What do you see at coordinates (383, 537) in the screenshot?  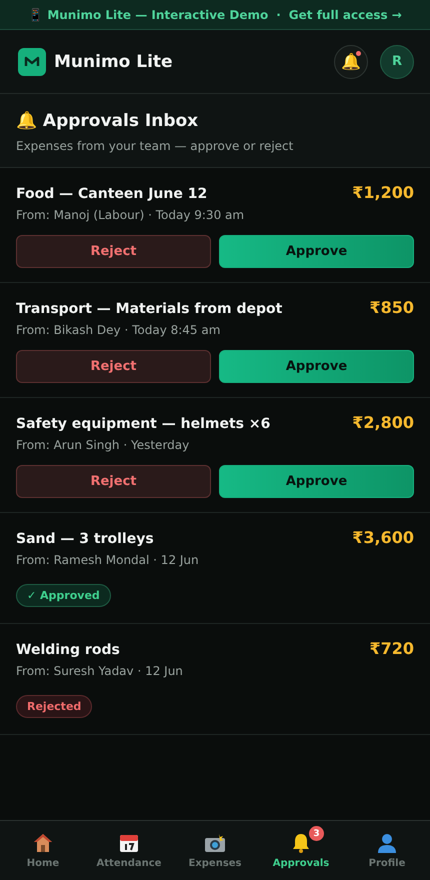 I see `expense-amount: ₹3,600` at bounding box center [383, 537].